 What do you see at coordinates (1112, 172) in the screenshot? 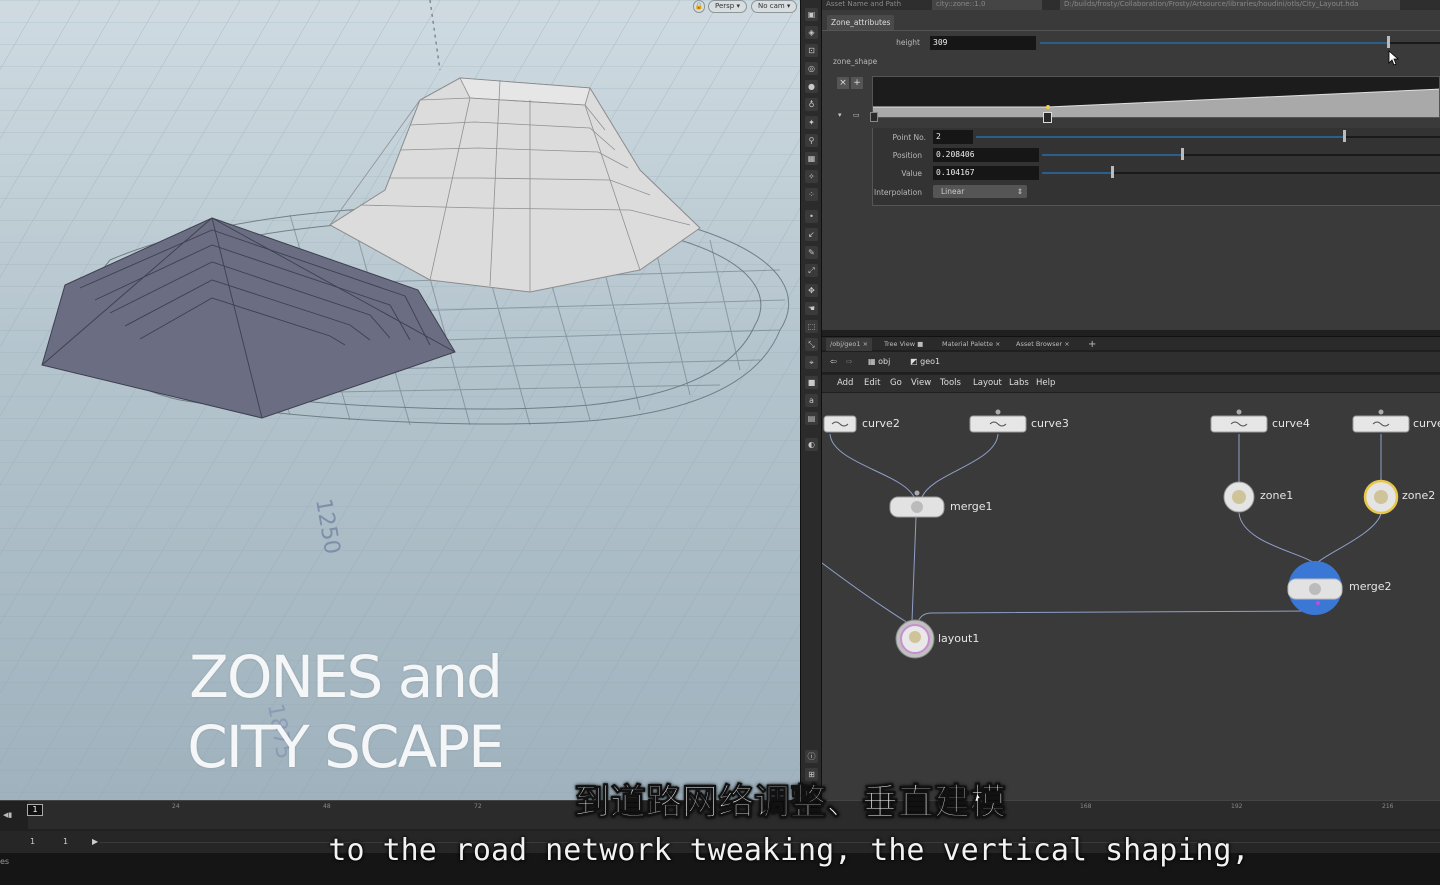
I see `value-slider-handle` at bounding box center [1112, 172].